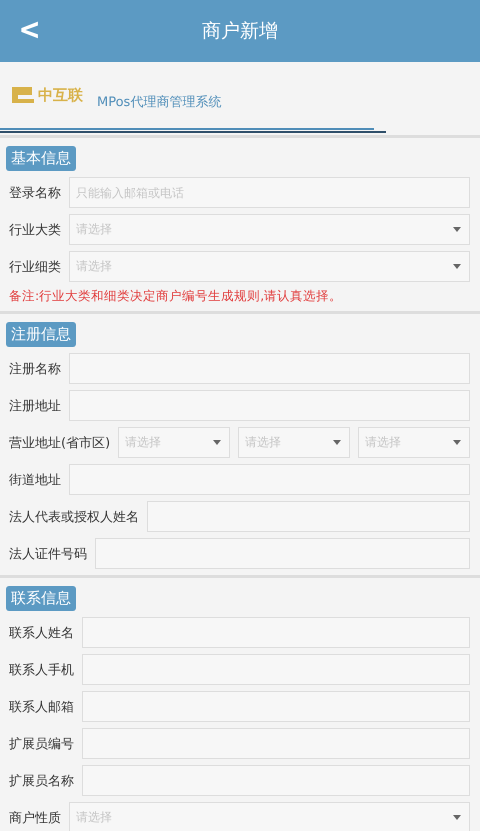 This screenshot has width=480, height=831. I want to click on field-label: 法人证件号码, so click(47, 554).